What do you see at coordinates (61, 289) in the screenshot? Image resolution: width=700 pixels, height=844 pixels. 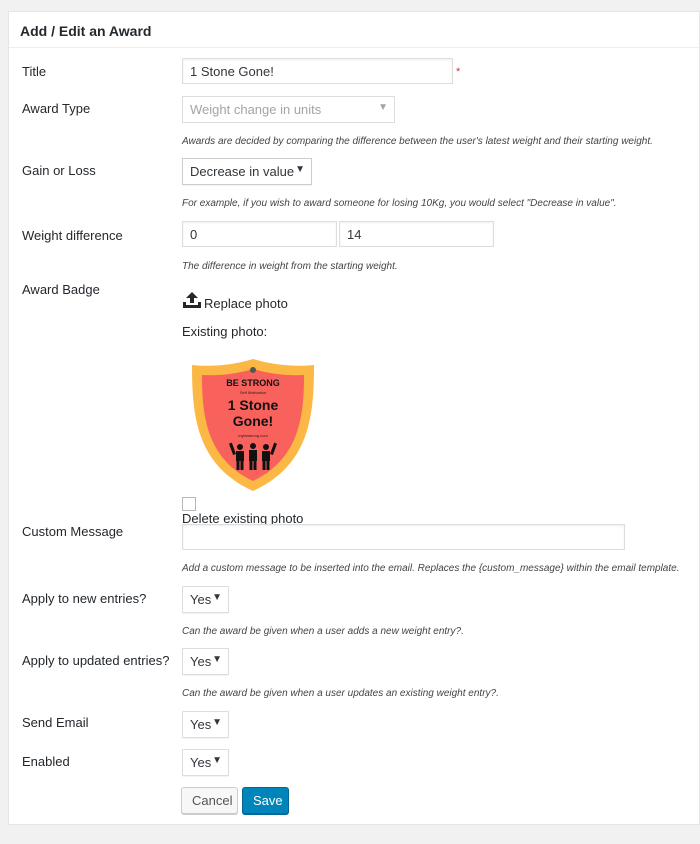 I see `award-badge-label: Award Badge` at bounding box center [61, 289].